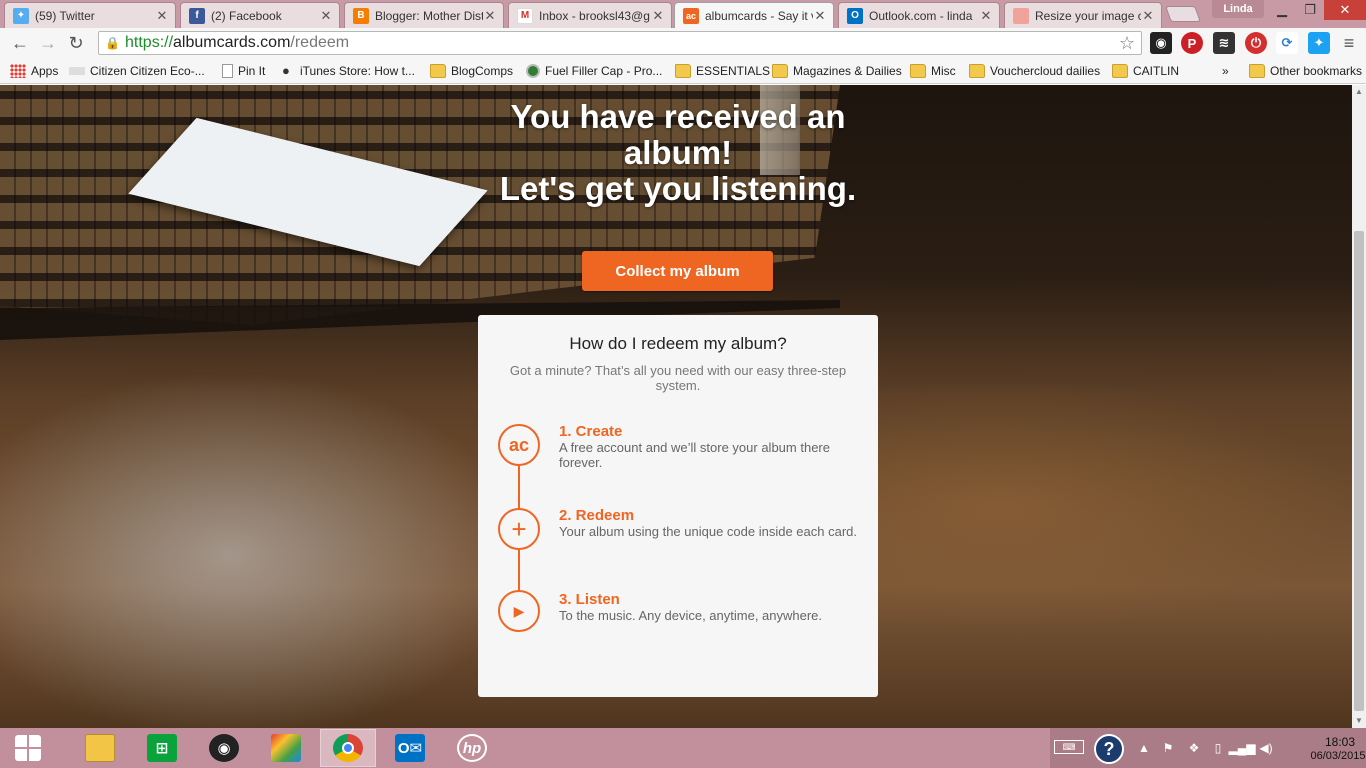  I want to click on clock-time: 18:03, so click(1340, 742).